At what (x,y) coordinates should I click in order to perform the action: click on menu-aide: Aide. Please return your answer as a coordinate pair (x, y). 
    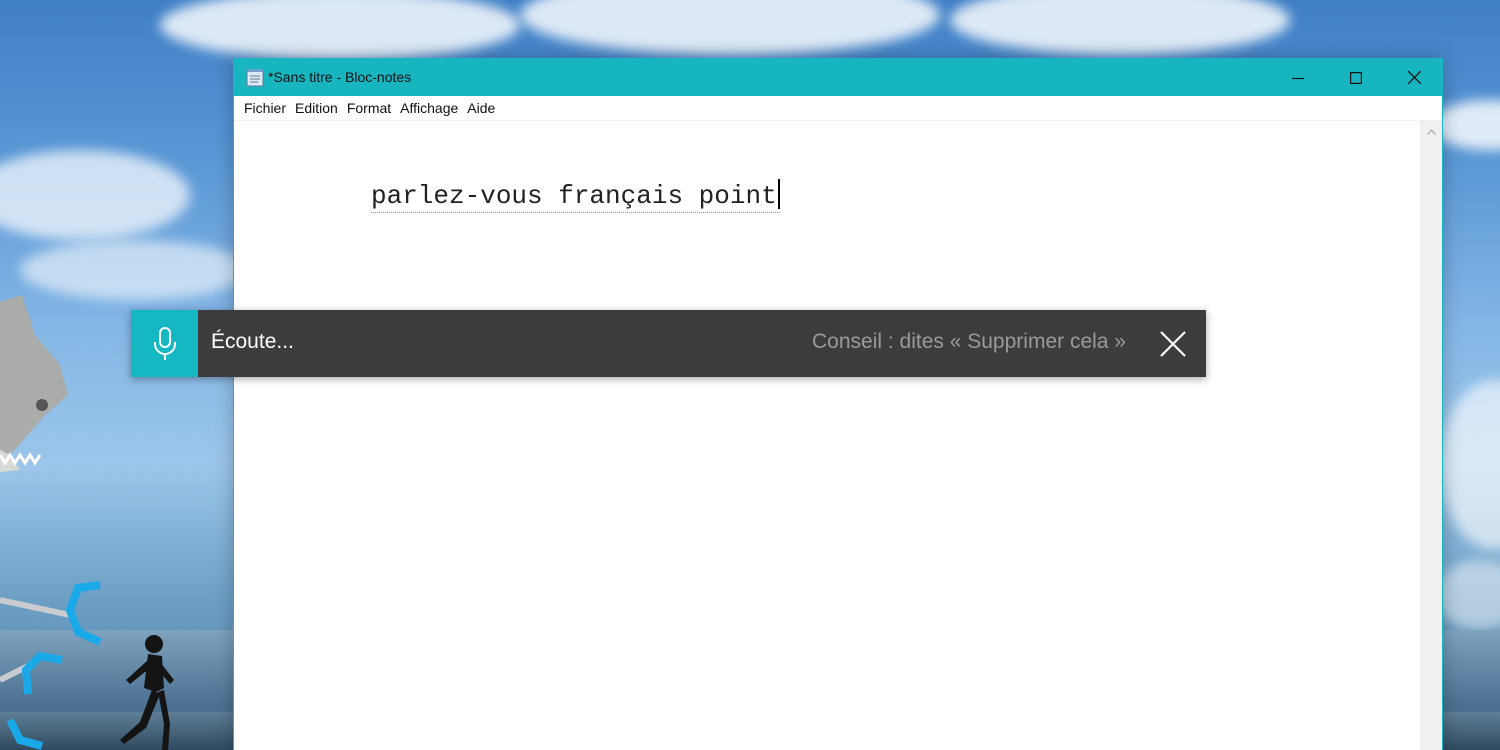
    Looking at the image, I should click on (481, 108).